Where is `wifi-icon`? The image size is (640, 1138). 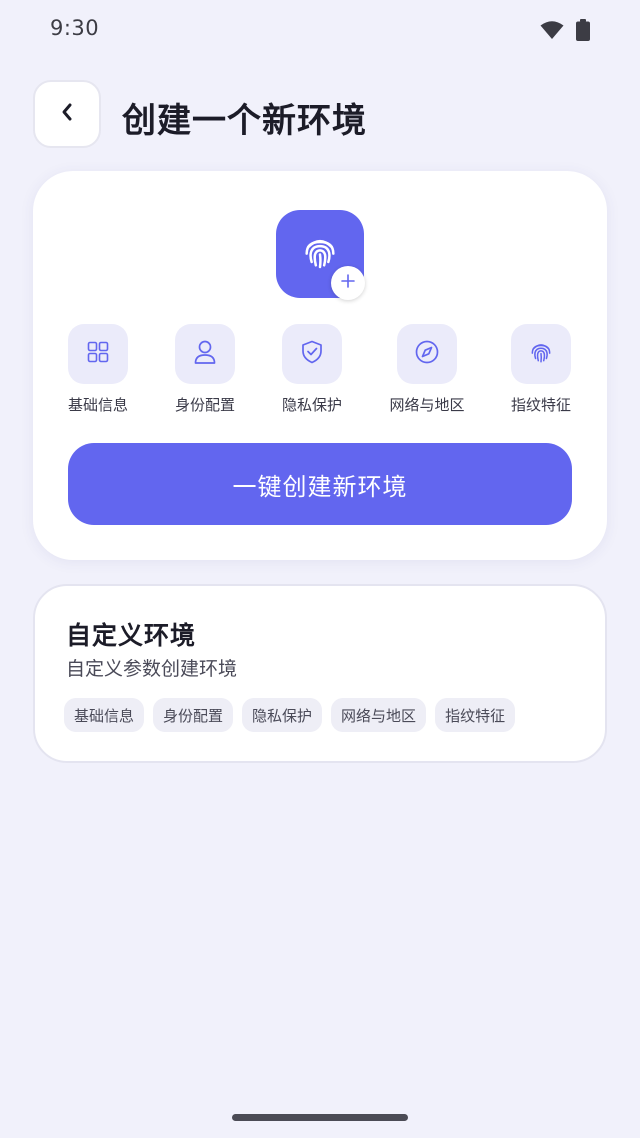 wifi-icon is located at coordinates (552, 32).